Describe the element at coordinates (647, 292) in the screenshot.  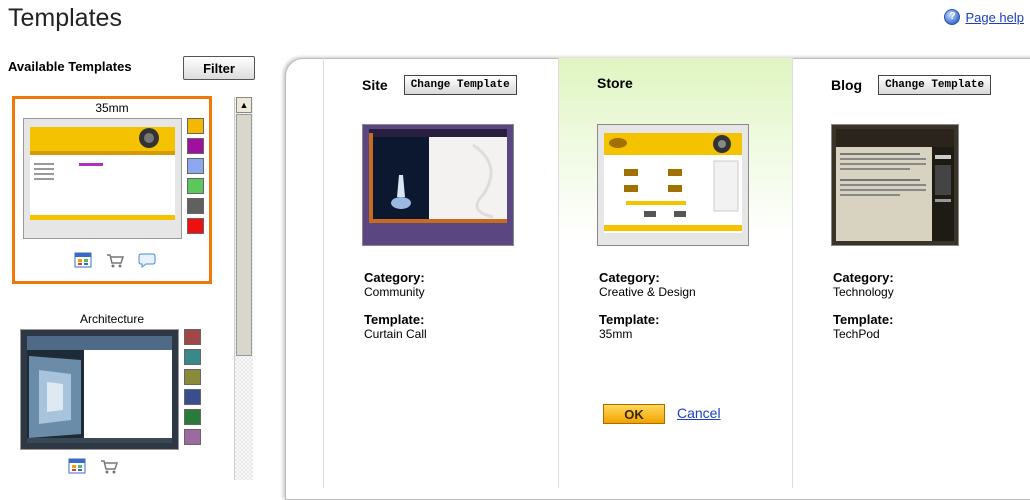
I see `category-value: Creative & Design` at that location.